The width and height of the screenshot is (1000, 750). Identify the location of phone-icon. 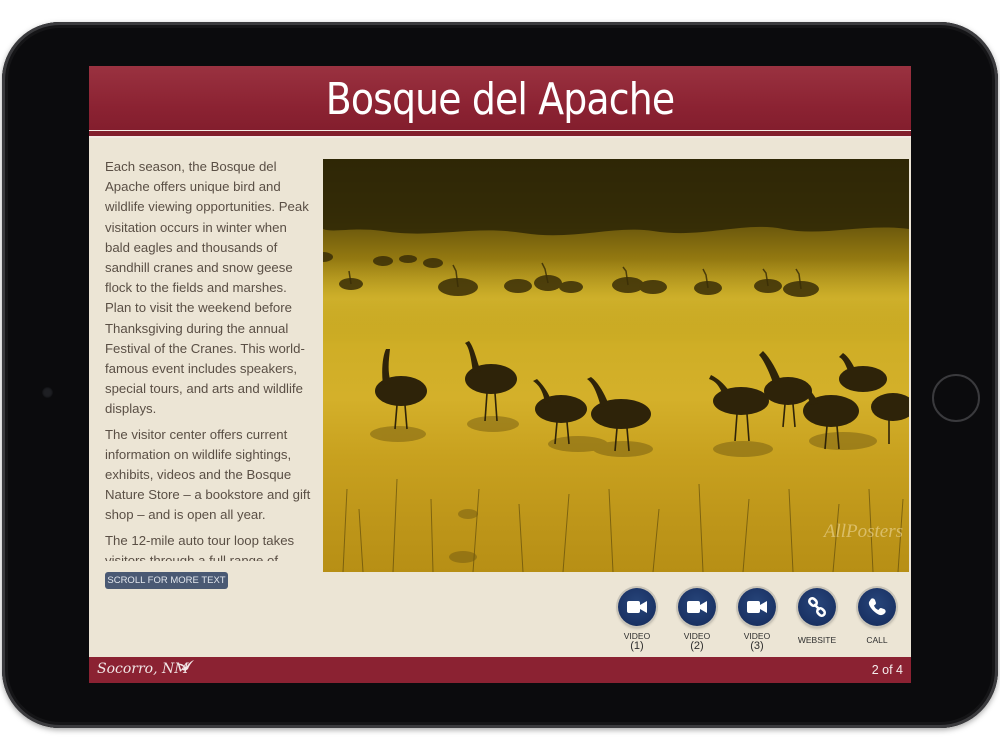
(877, 607).